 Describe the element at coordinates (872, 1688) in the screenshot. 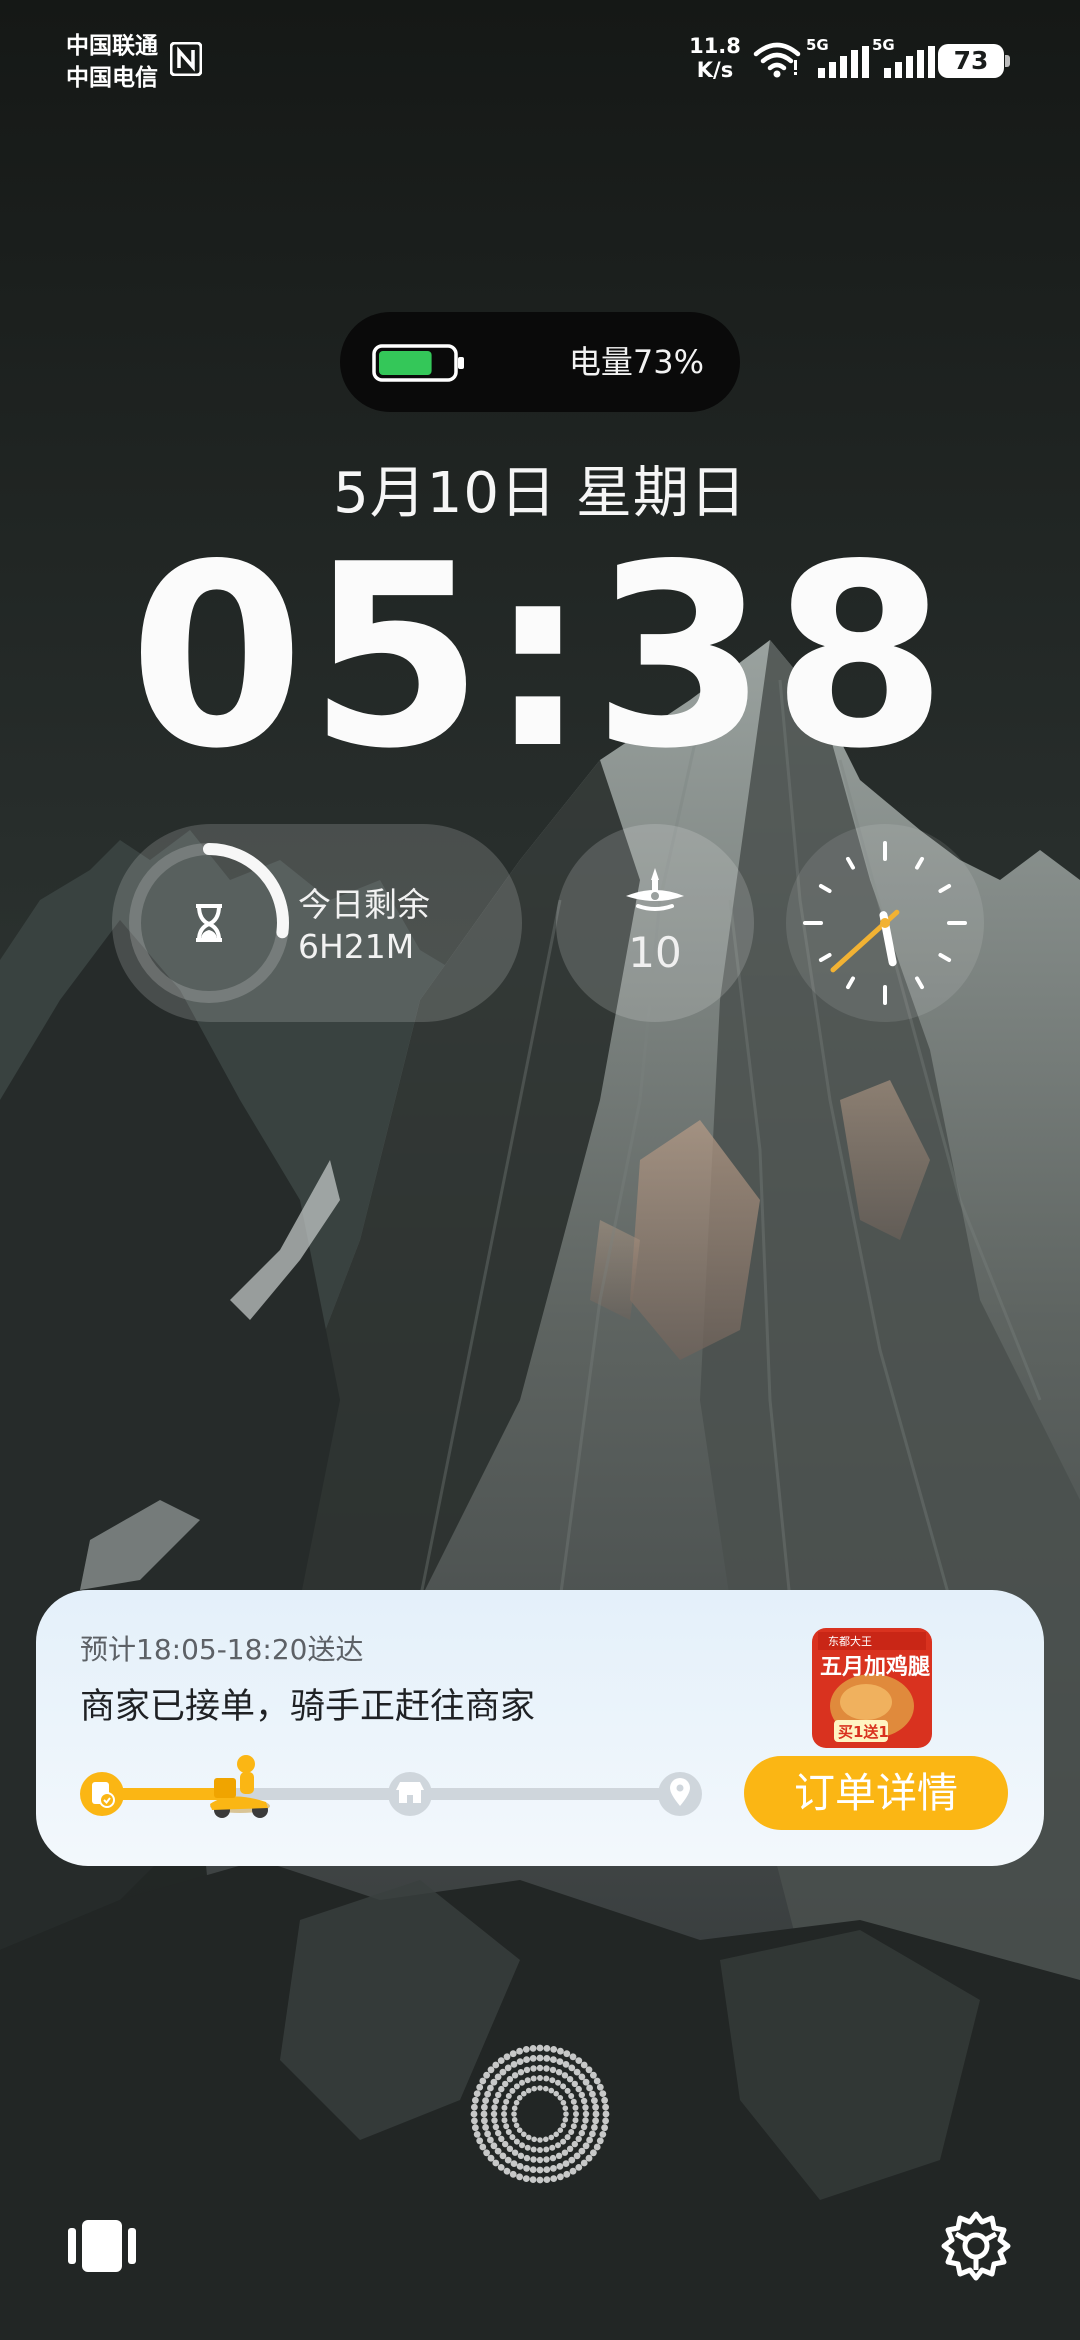

I see `promo-thumbnail: 东都大王 五月加鸡腿 买1送1` at that location.